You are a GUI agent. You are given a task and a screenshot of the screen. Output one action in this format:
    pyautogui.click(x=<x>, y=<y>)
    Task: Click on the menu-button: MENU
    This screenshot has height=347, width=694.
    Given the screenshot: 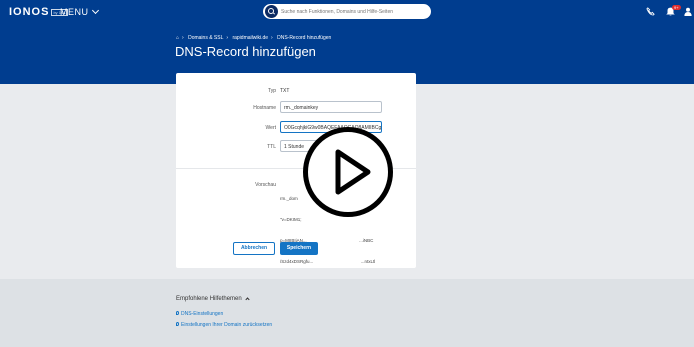 What is the action you would take?
    pyautogui.click(x=79, y=11)
    